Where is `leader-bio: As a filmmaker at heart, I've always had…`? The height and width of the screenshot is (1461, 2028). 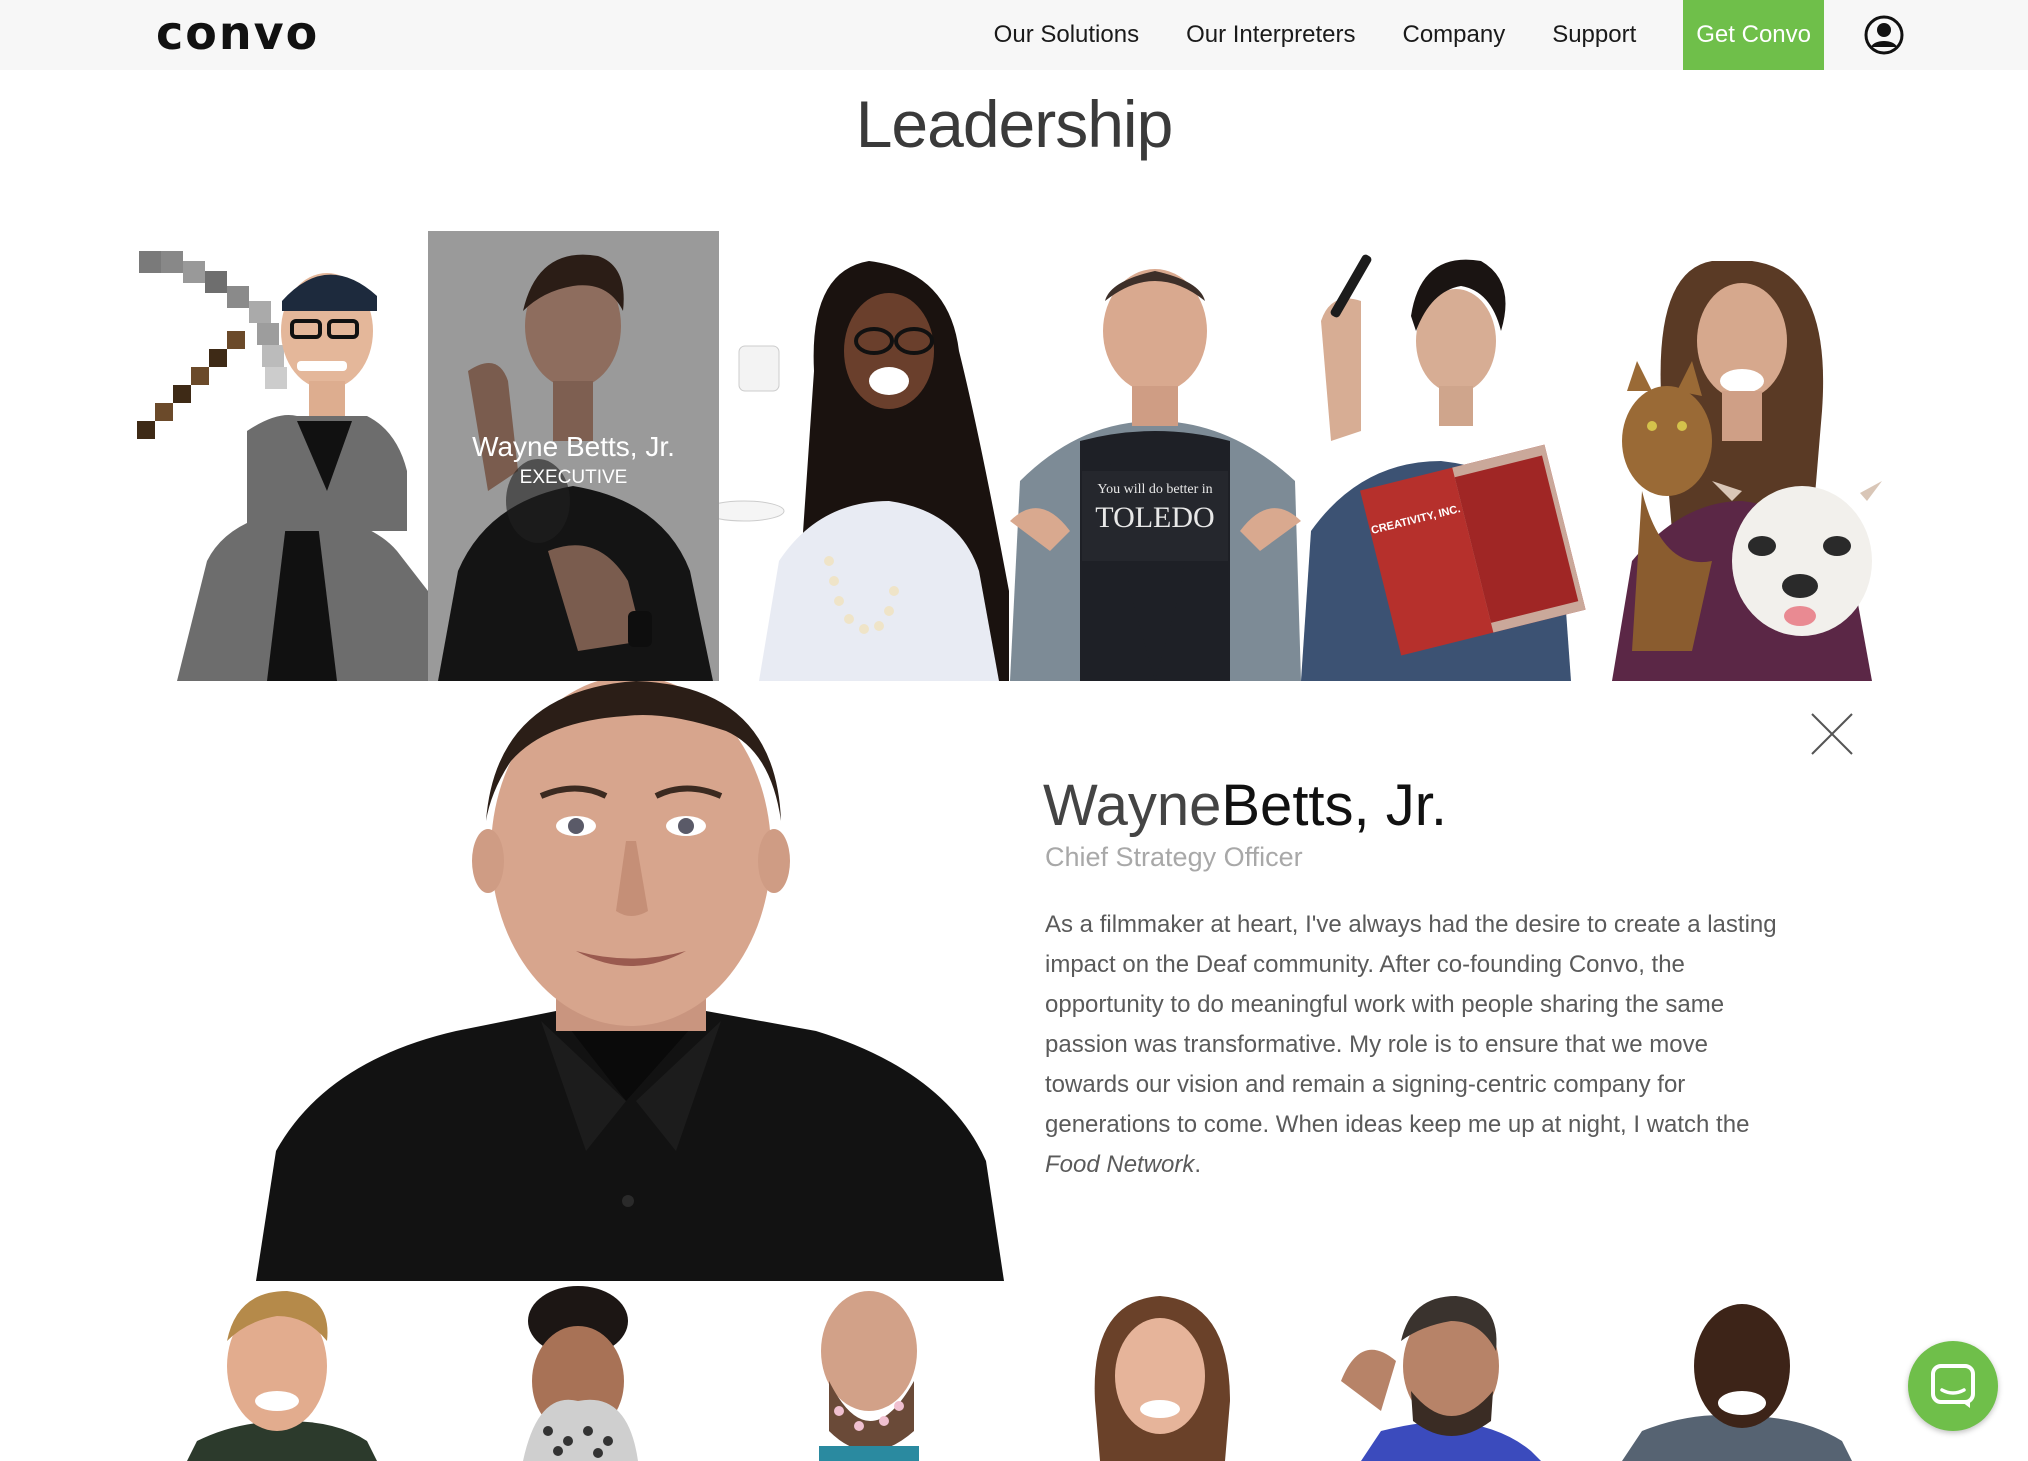 leader-bio: As a filmmaker at heart, I've always had… is located at coordinates (1415, 1045).